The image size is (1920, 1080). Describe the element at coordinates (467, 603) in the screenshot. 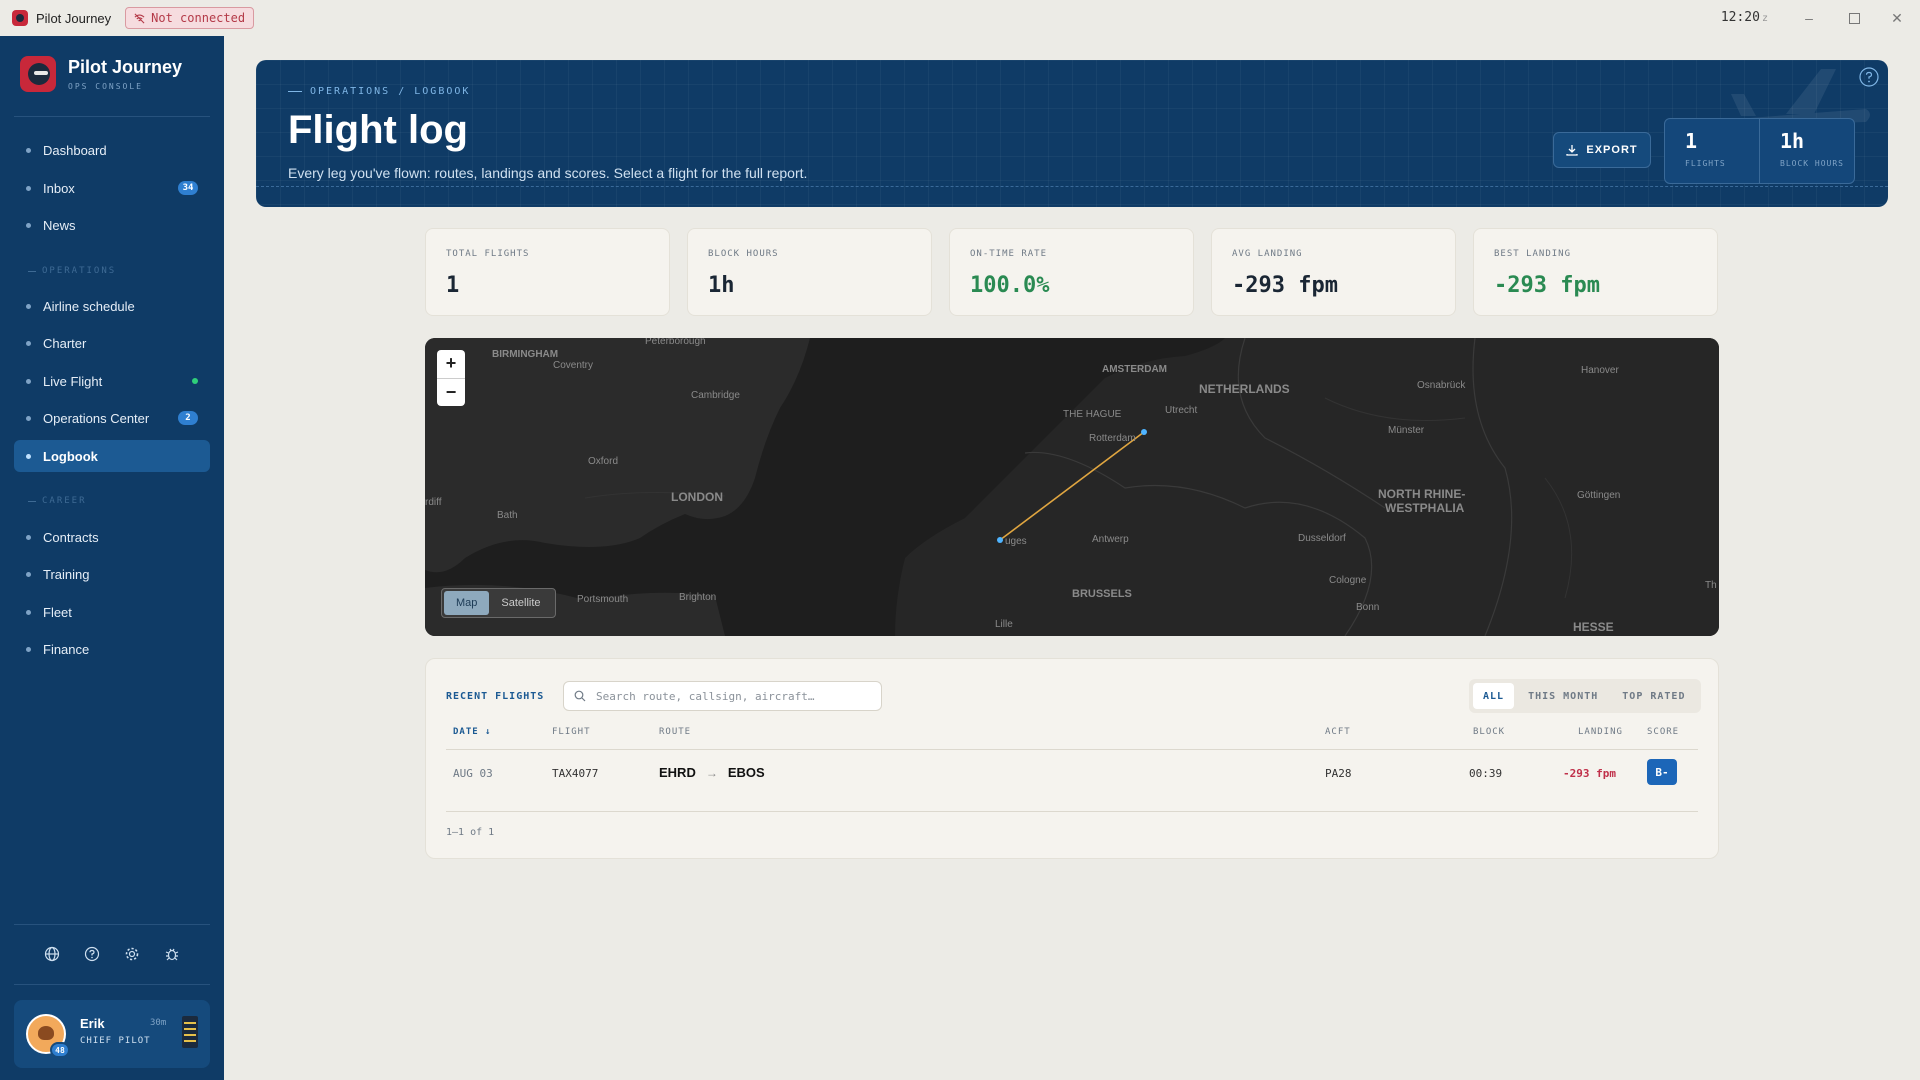

I see `map-mode-map: Map` at that location.